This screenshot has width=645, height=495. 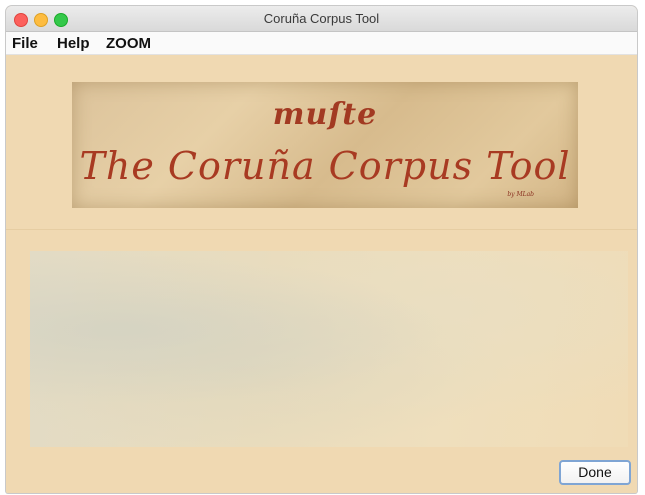 I want to click on menu-zoom: ZOOM, so click(x=128, y=43).